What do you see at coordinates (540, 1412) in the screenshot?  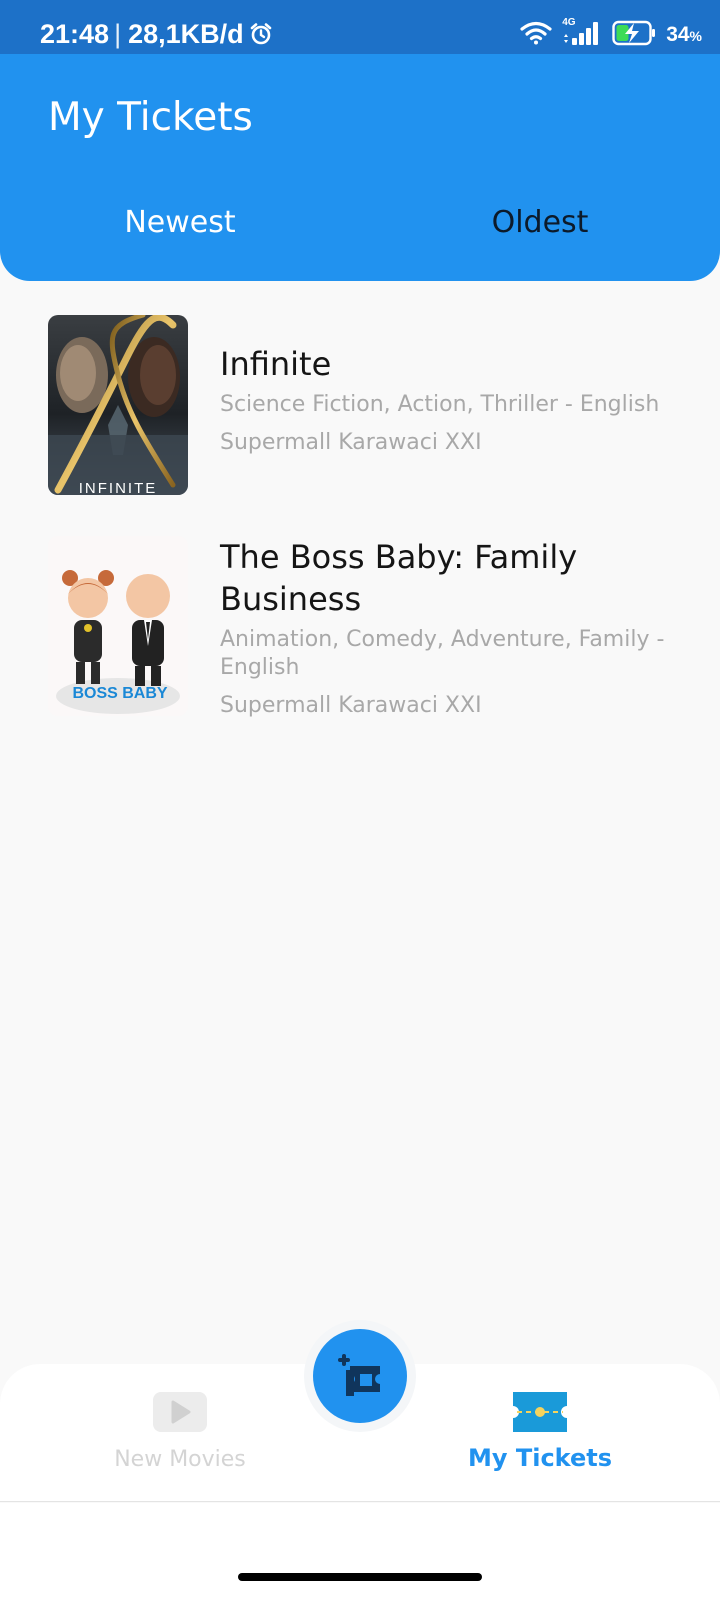 I see `ticket-icon` at bounding box center [540, 1412].